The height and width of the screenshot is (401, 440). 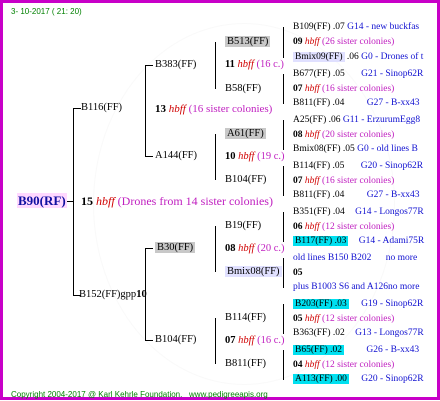 What do you see at coordinates (113, 295) in the screenshot?
I see `mother-name: B152(FF)gpp10` at bounding box center [113, 295].